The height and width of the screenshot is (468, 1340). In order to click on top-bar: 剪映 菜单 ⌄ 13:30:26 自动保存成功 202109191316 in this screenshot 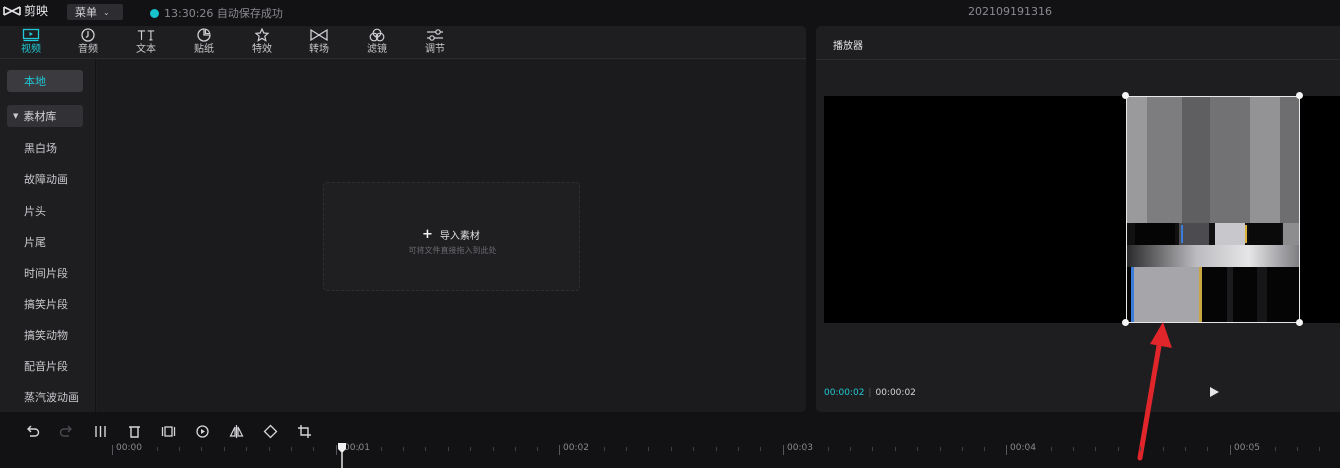, I will do `click(670, 12)`.